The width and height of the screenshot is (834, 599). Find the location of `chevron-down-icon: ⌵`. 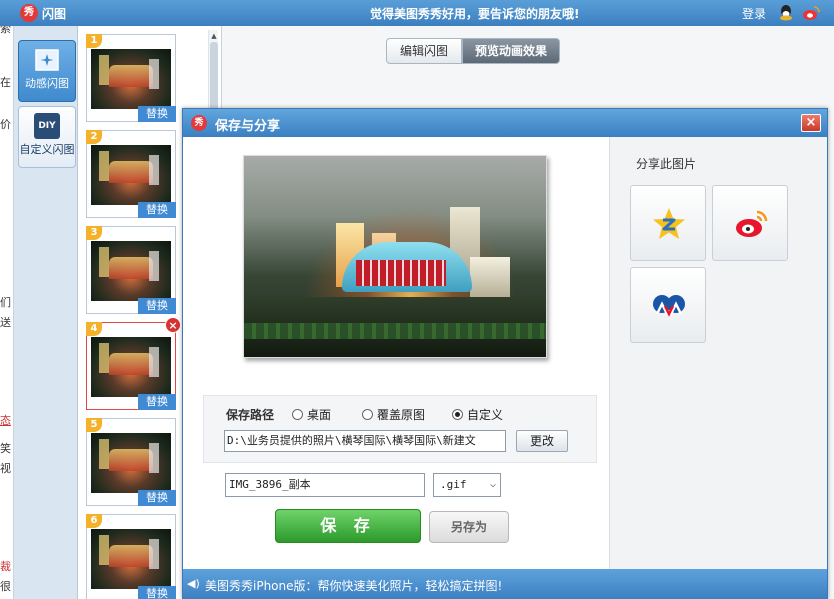

chevron-down-icon: ⌵ is located at coordinates (493, 485).